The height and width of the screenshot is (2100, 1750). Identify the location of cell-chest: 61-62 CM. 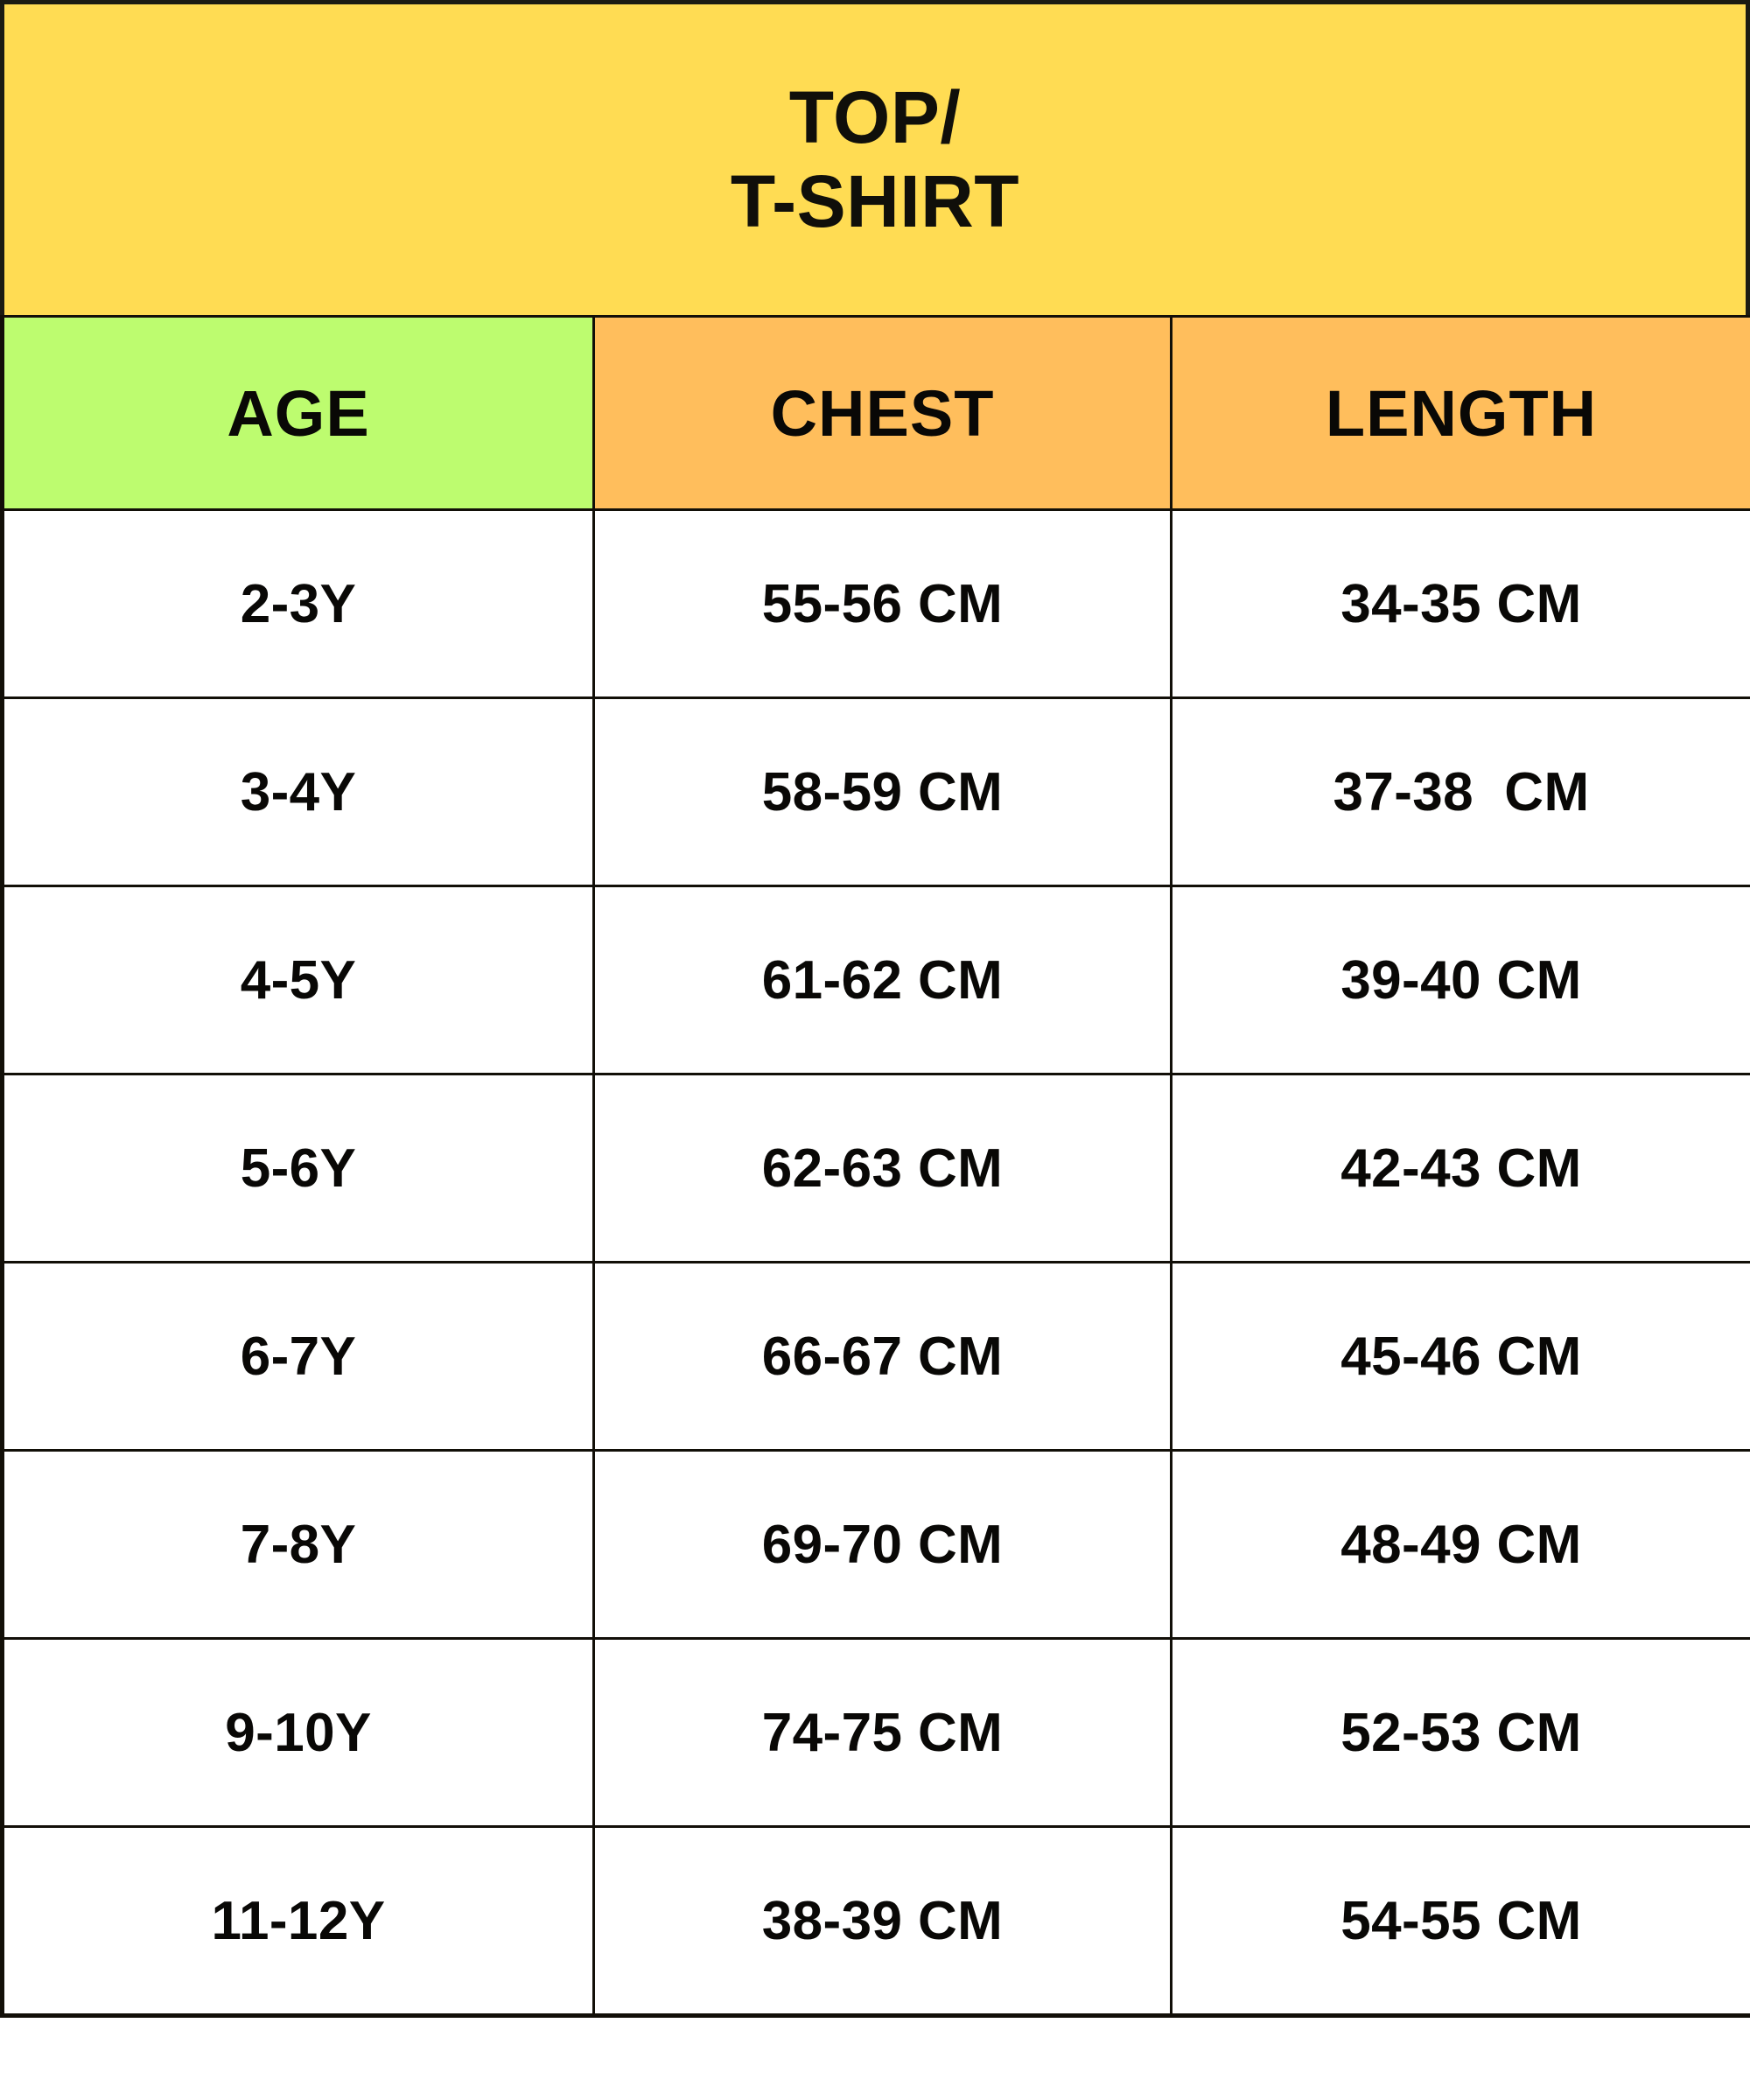
(882, 980).